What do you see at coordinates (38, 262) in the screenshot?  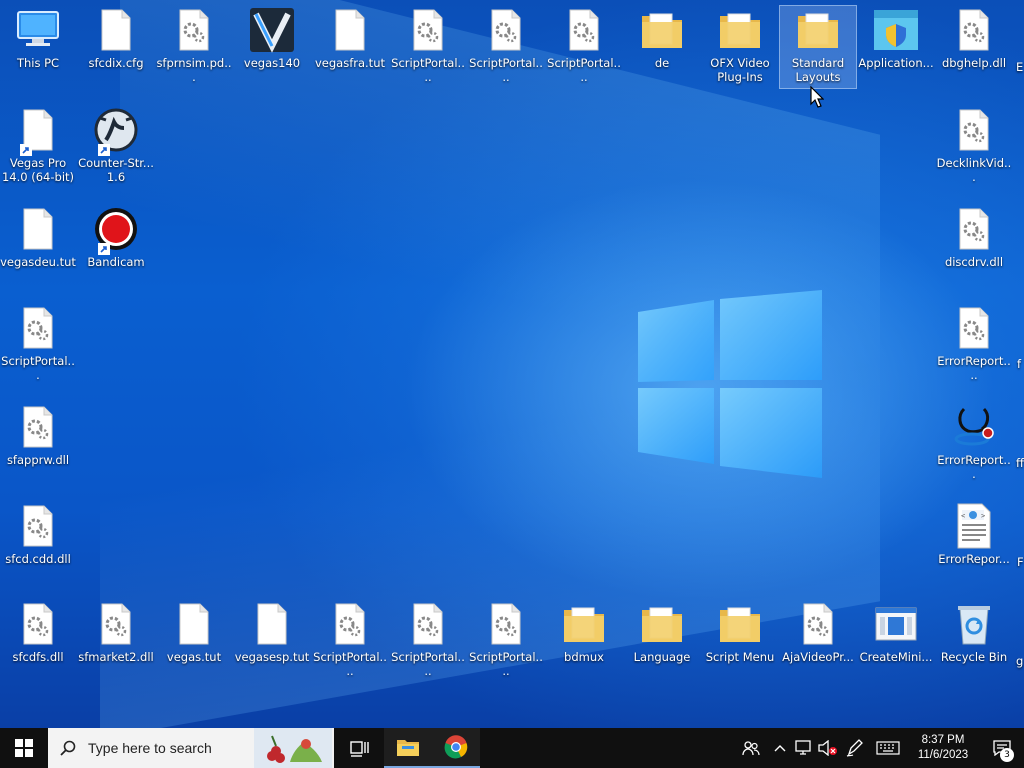 I see `icon-label: vegasdeu.tut` at bounding box center [38, 262].